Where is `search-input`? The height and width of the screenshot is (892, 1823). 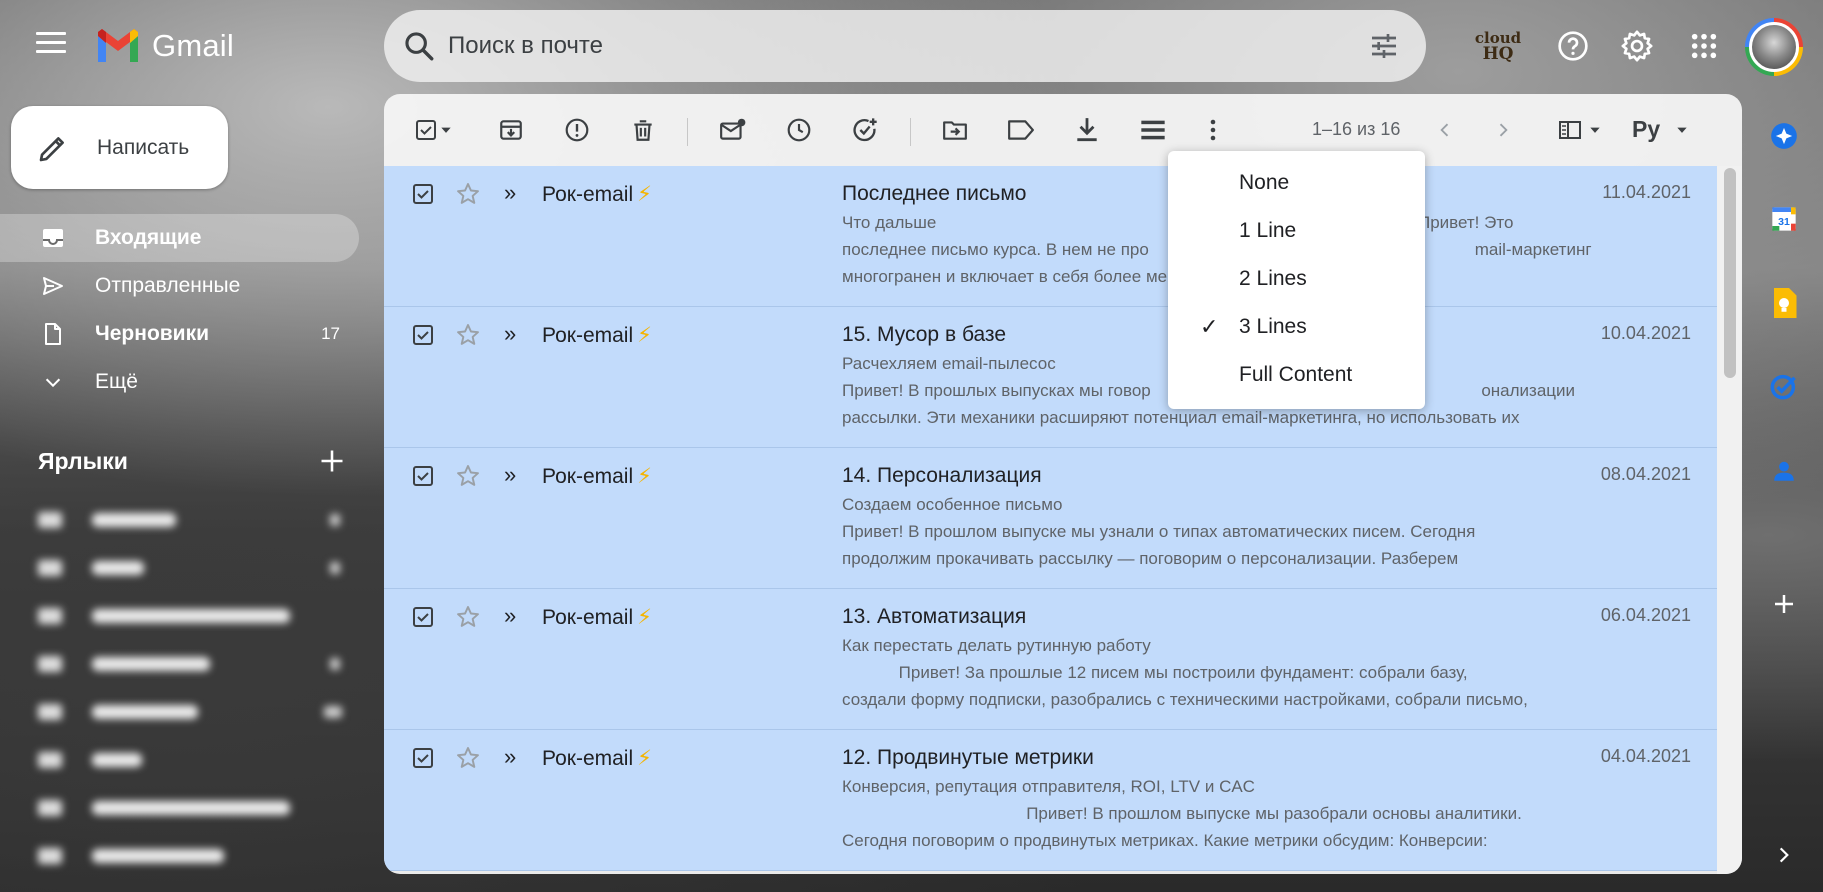 search-input is located at coordinates (888, 46).